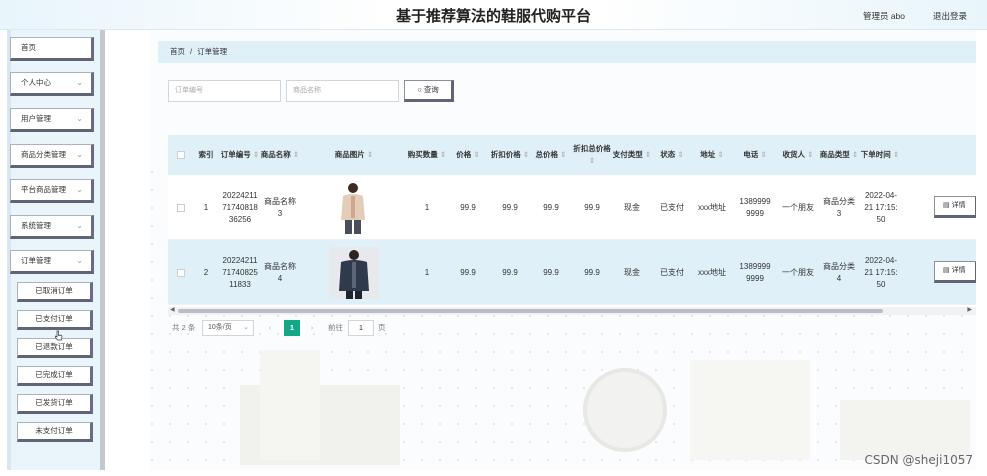 The height and width of the screenshot is (476, 987). I want to click on breadcrumb-current: 订单管理, so click(212, 51).